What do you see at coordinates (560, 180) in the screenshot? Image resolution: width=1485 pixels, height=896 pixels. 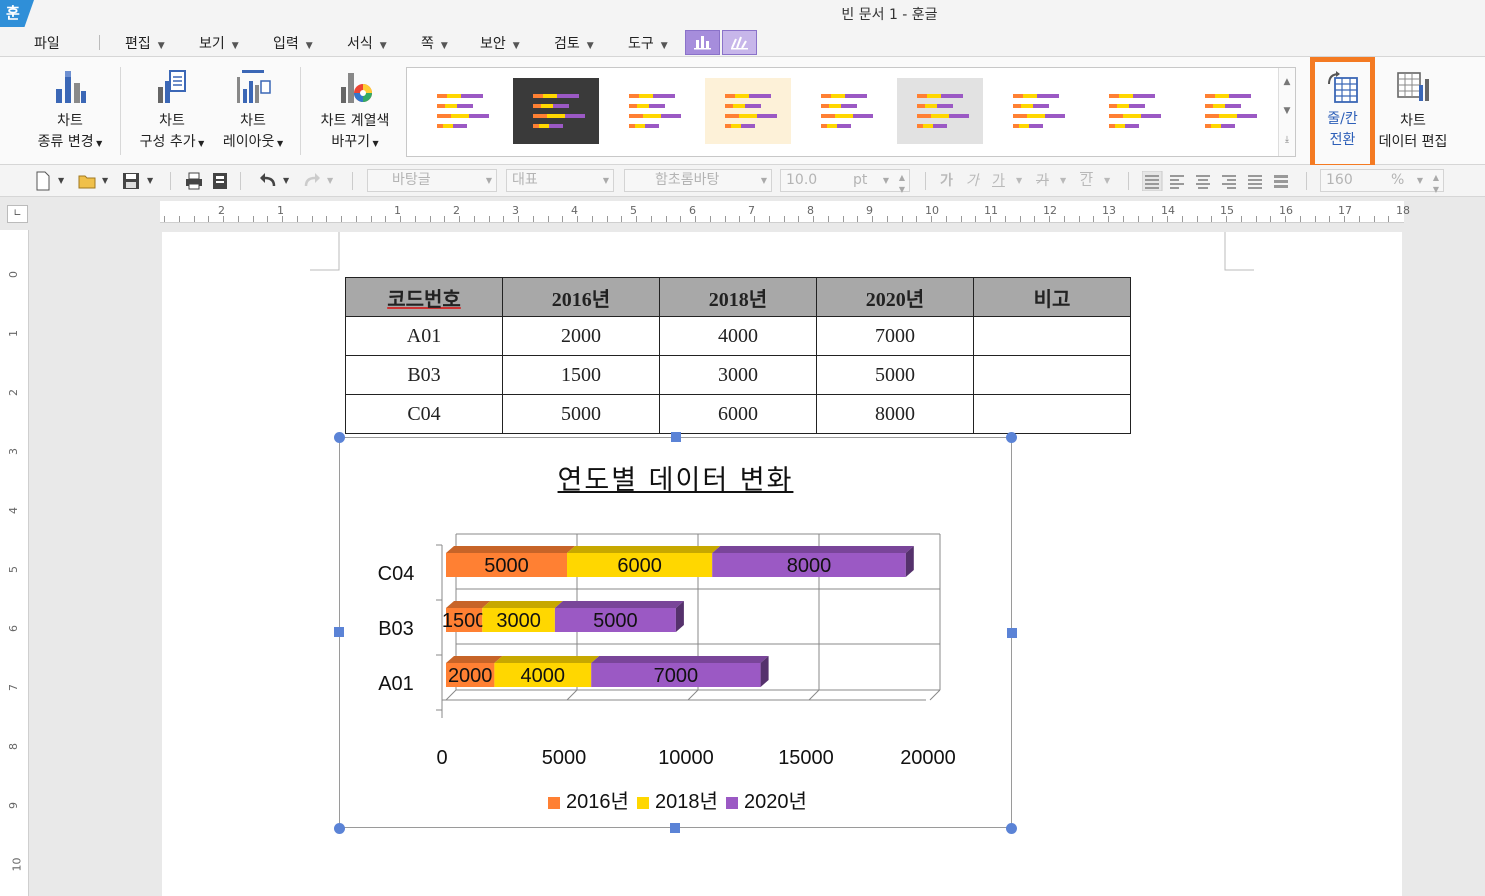 I see `outline-combo: 대표 ▼` at bounding box center [560, 180].